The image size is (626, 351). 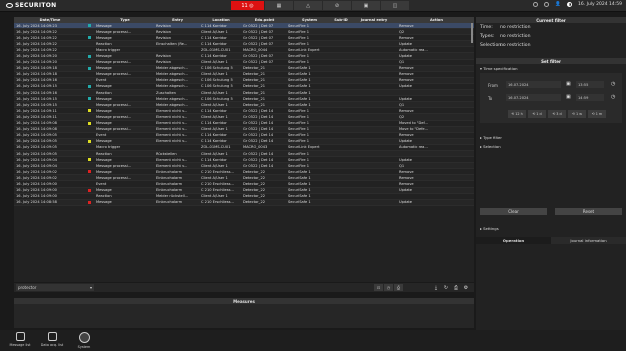 I want to click on filter-select-value: protector, so click(x=27, y=287).